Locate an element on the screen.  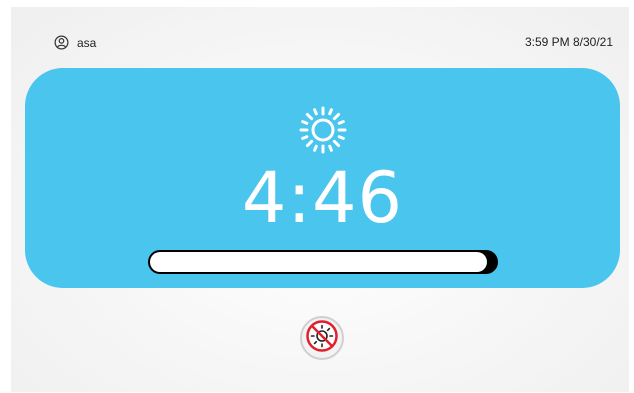
no-sun-icon is located at coordinates (322, 338).